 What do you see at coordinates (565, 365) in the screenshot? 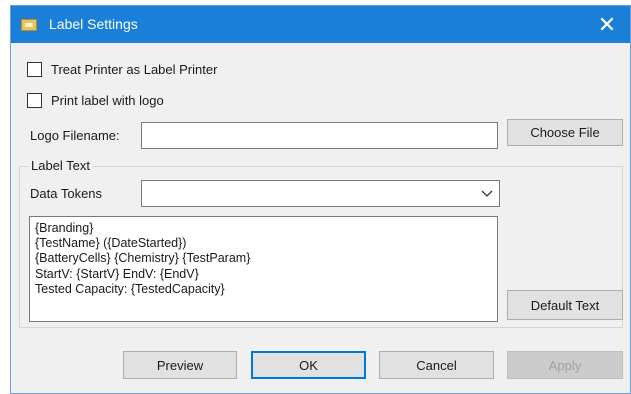
I see `apply-button: Apply` at bounding box center [565, 365].